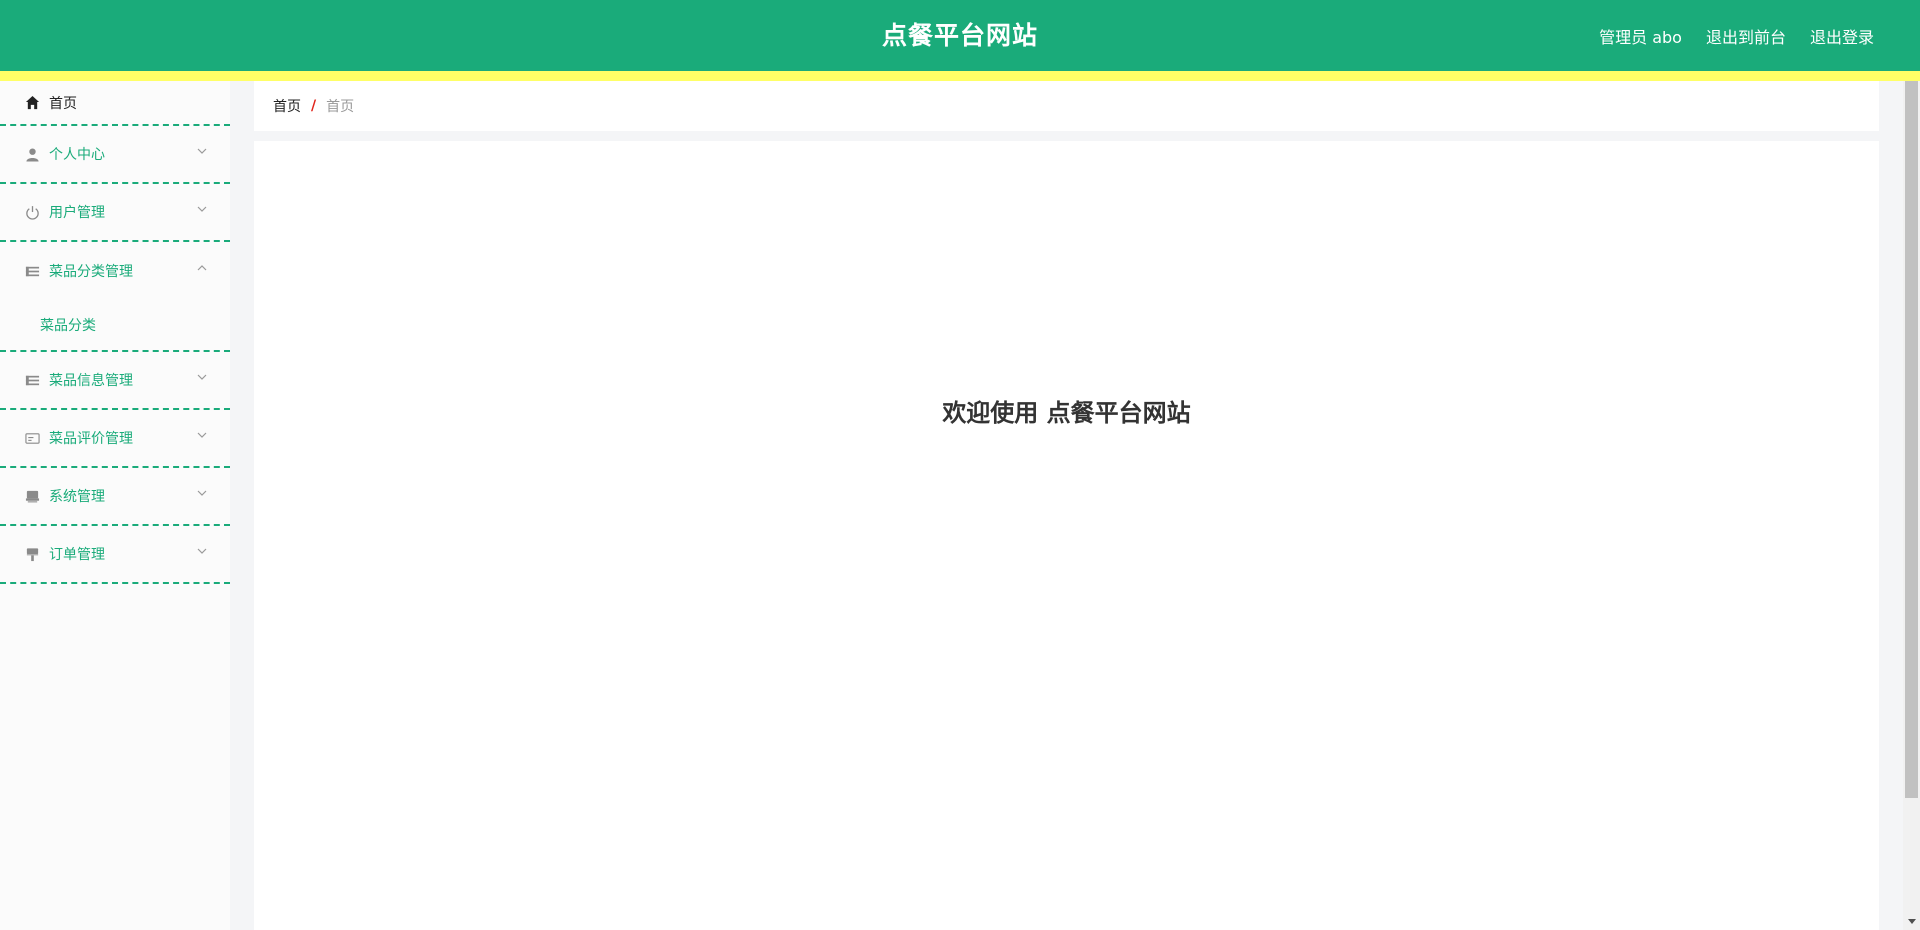 Image resolution: width=1920 pixels, height=930 pixels. Describe the element at coordinates (32, 154) in the screenshot. I see `user-icon` at that location.